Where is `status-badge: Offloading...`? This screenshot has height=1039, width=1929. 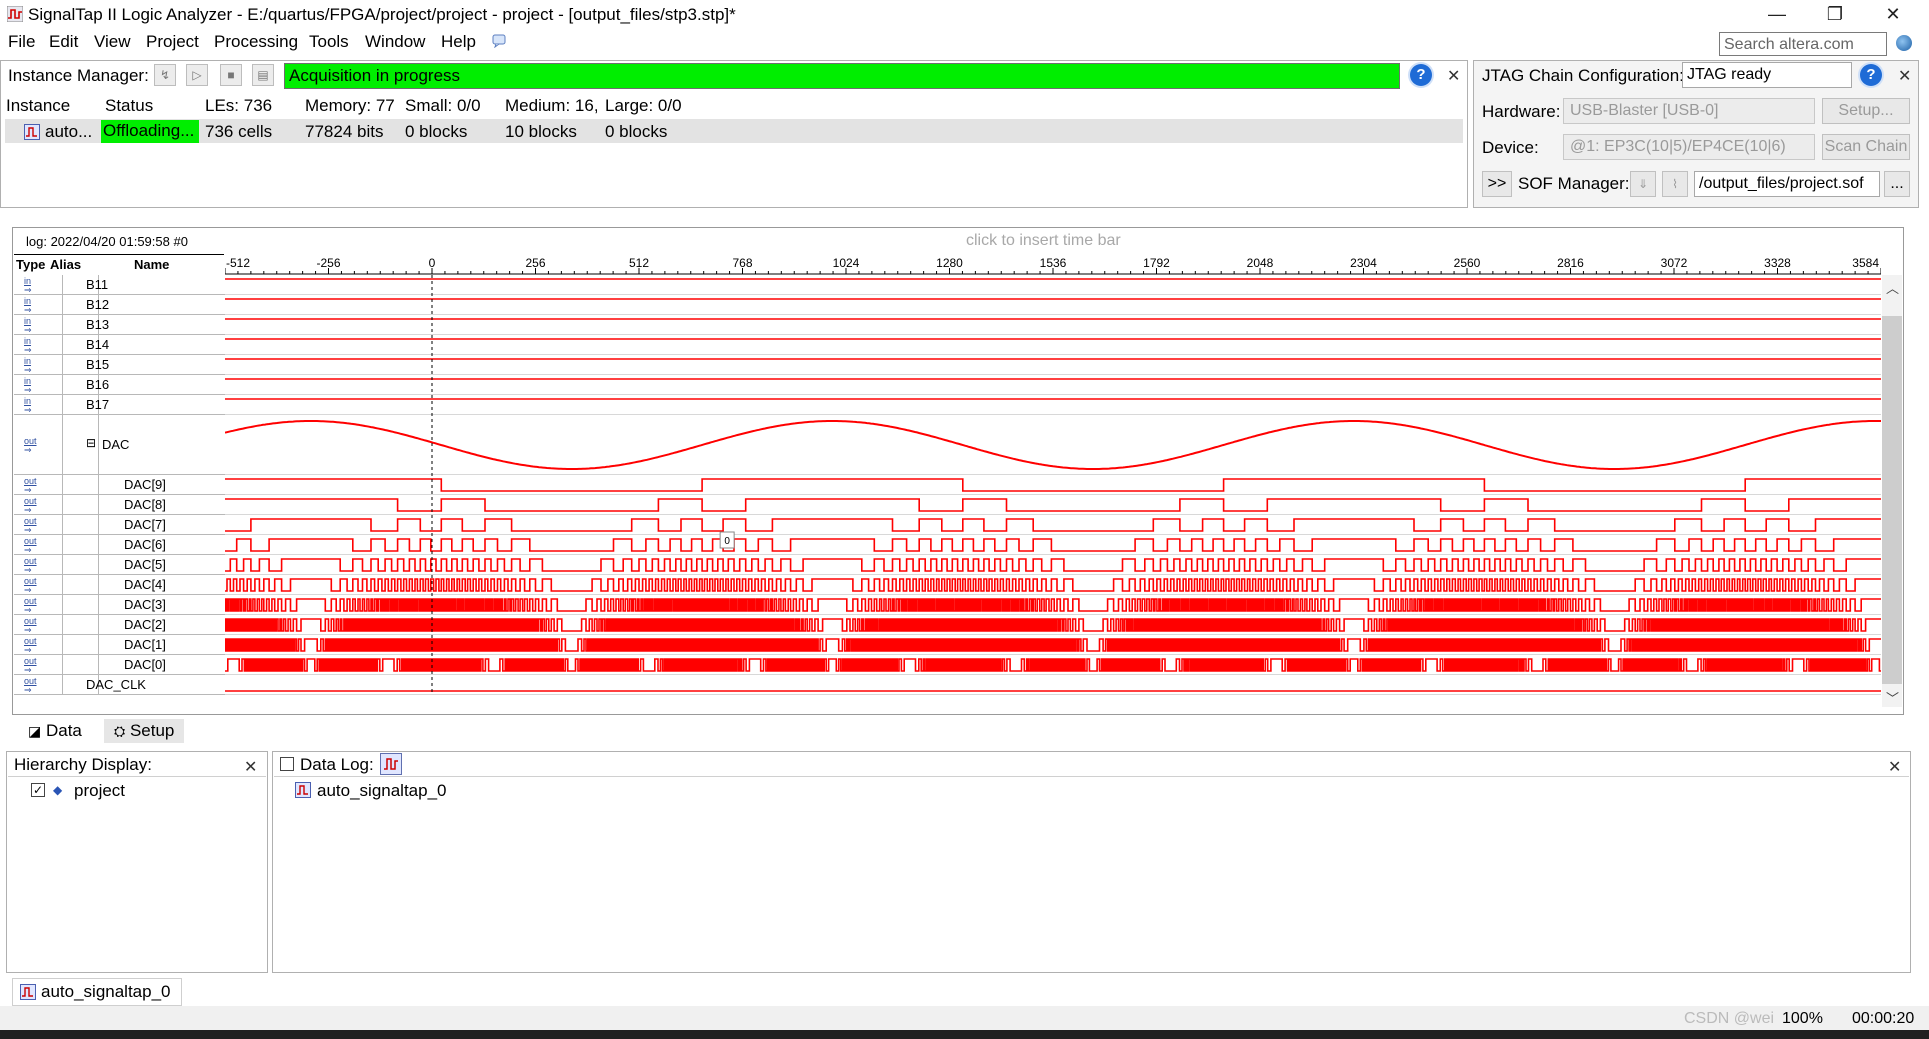
status-badge: Offloading... is located at coordinates (150, 131).